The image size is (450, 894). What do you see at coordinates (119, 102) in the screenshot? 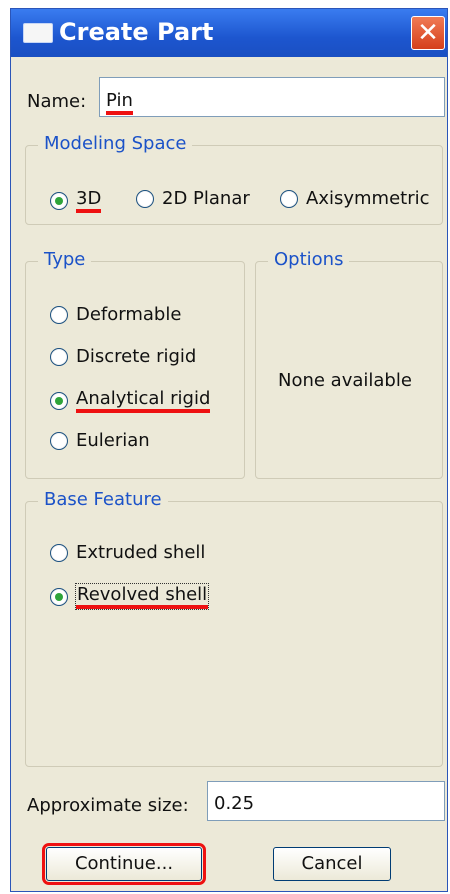
I see `name-value: Pin` at bounding box center [119, 102].